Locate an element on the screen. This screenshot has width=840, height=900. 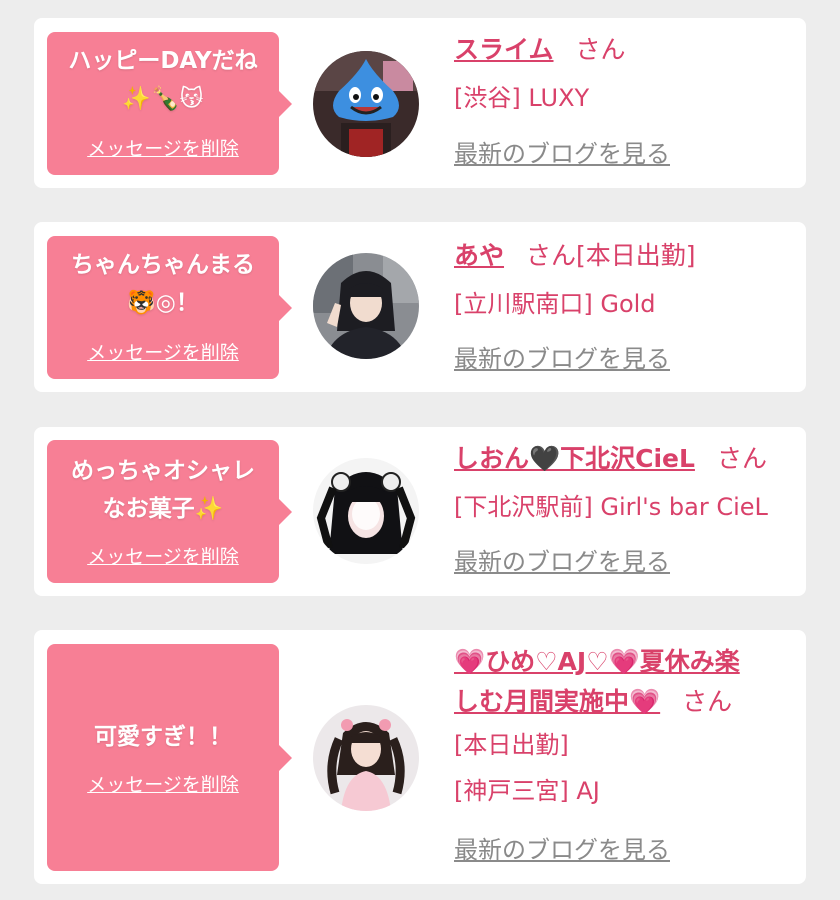
message-bubble: めっちゃオシャレ なお菓子✨ メッセージを削除 is located at coordinates (169, 511).